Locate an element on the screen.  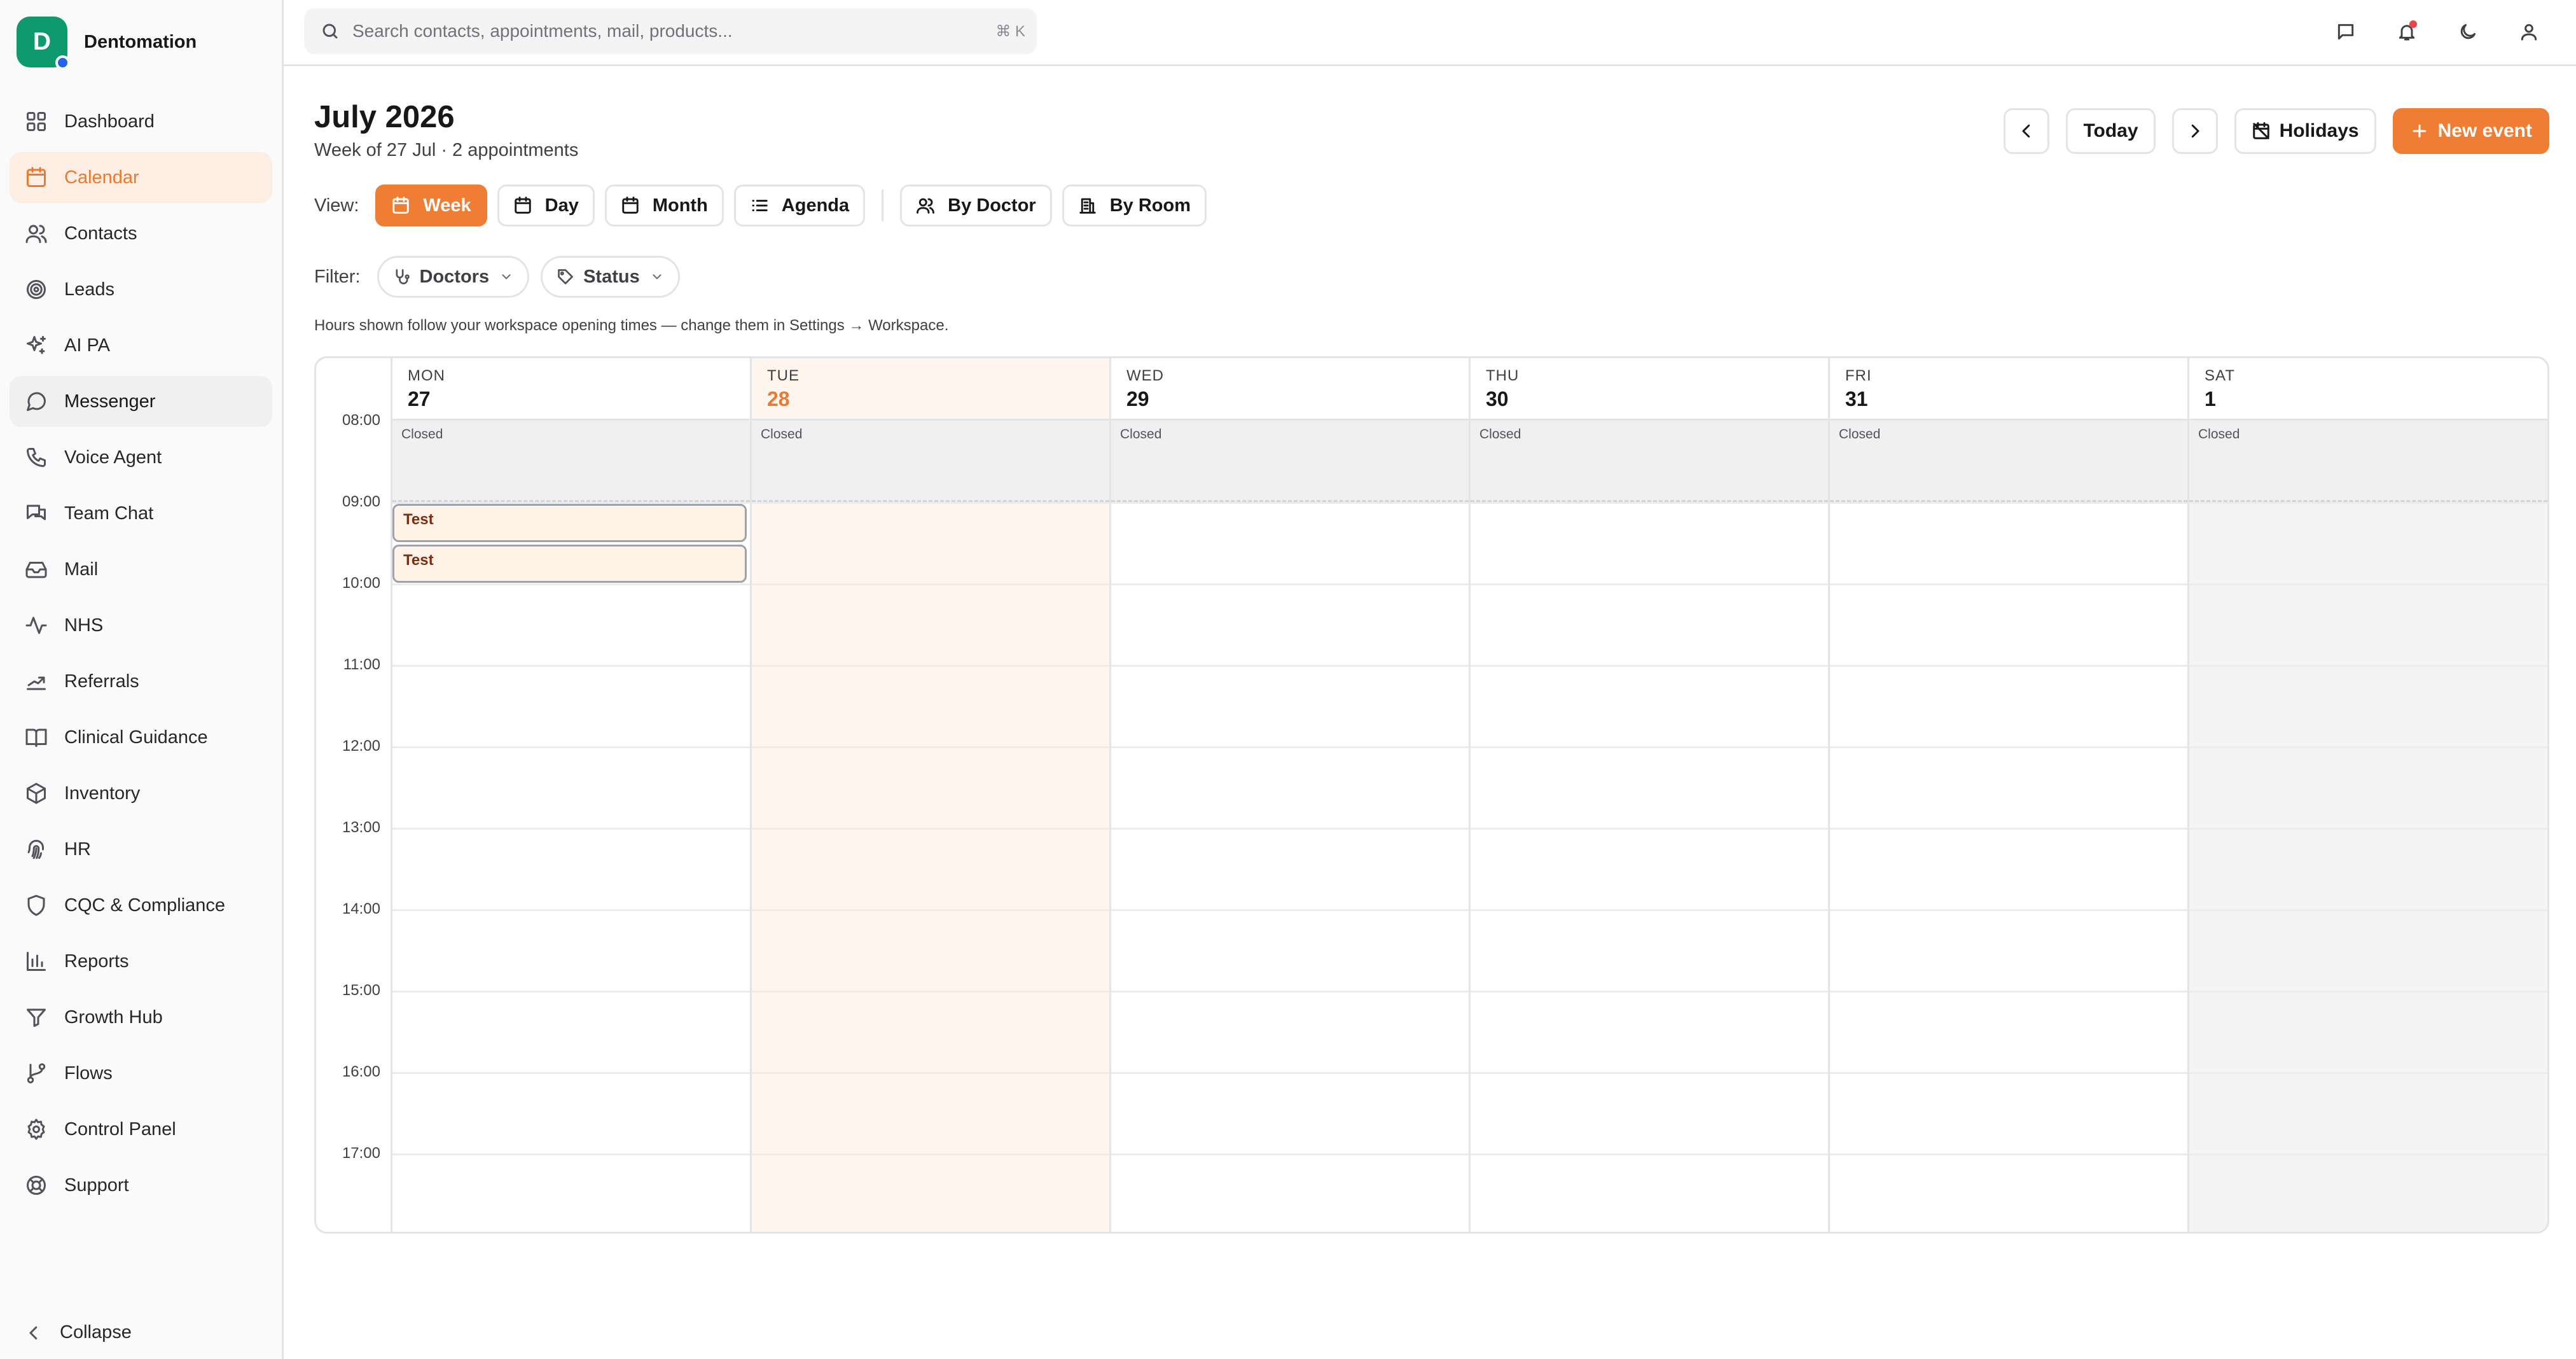
group-by-room-button: By Room is located at coordinates (1134, 206).